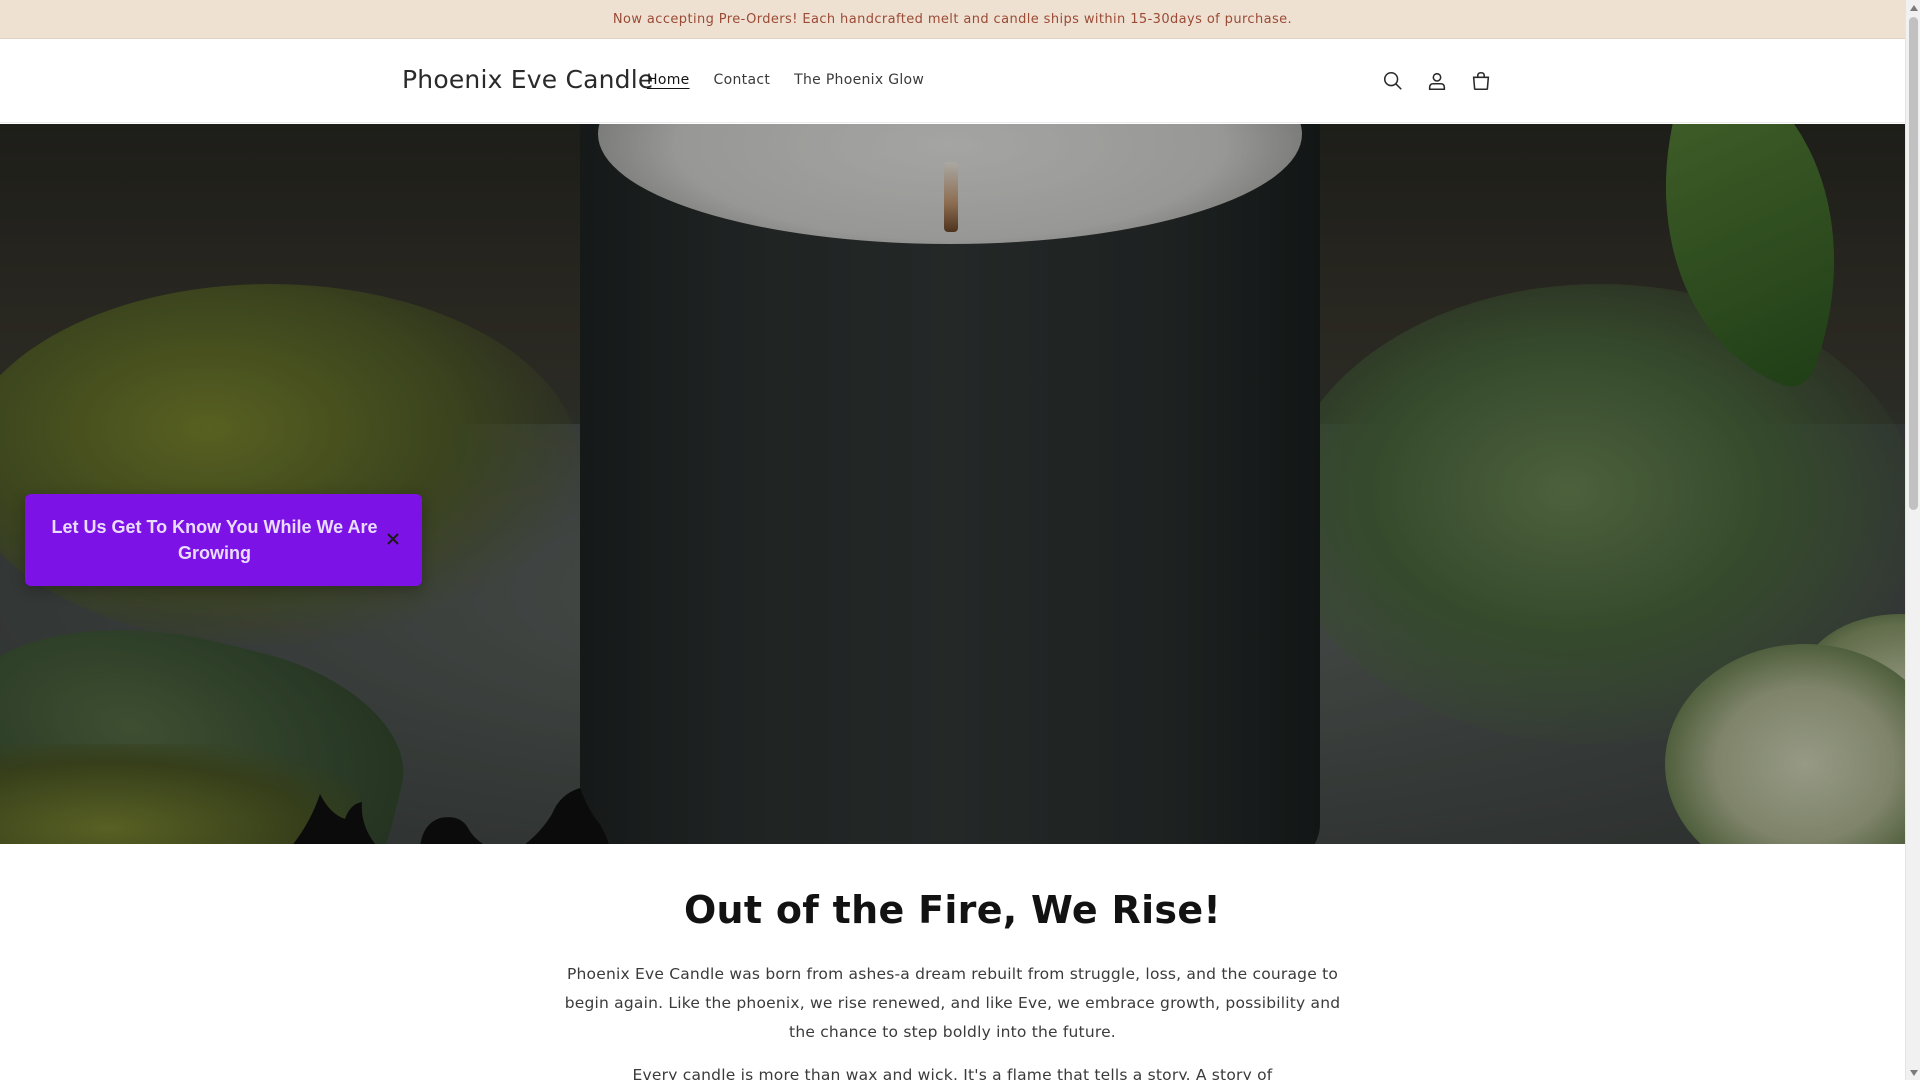  What do you see at coordinates (668, 80) in the screenshot?
I see `nav-home: Home` at bounding box center [668, 80].